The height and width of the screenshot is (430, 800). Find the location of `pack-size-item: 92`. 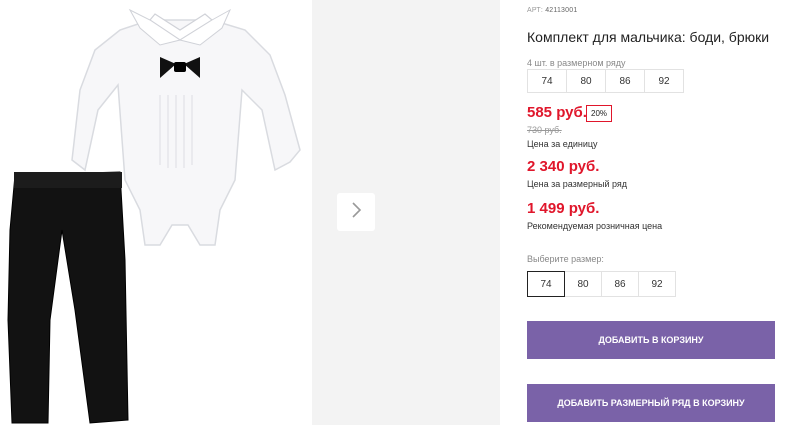

pack-size-item: 92 is located at coordinates (664, 81).